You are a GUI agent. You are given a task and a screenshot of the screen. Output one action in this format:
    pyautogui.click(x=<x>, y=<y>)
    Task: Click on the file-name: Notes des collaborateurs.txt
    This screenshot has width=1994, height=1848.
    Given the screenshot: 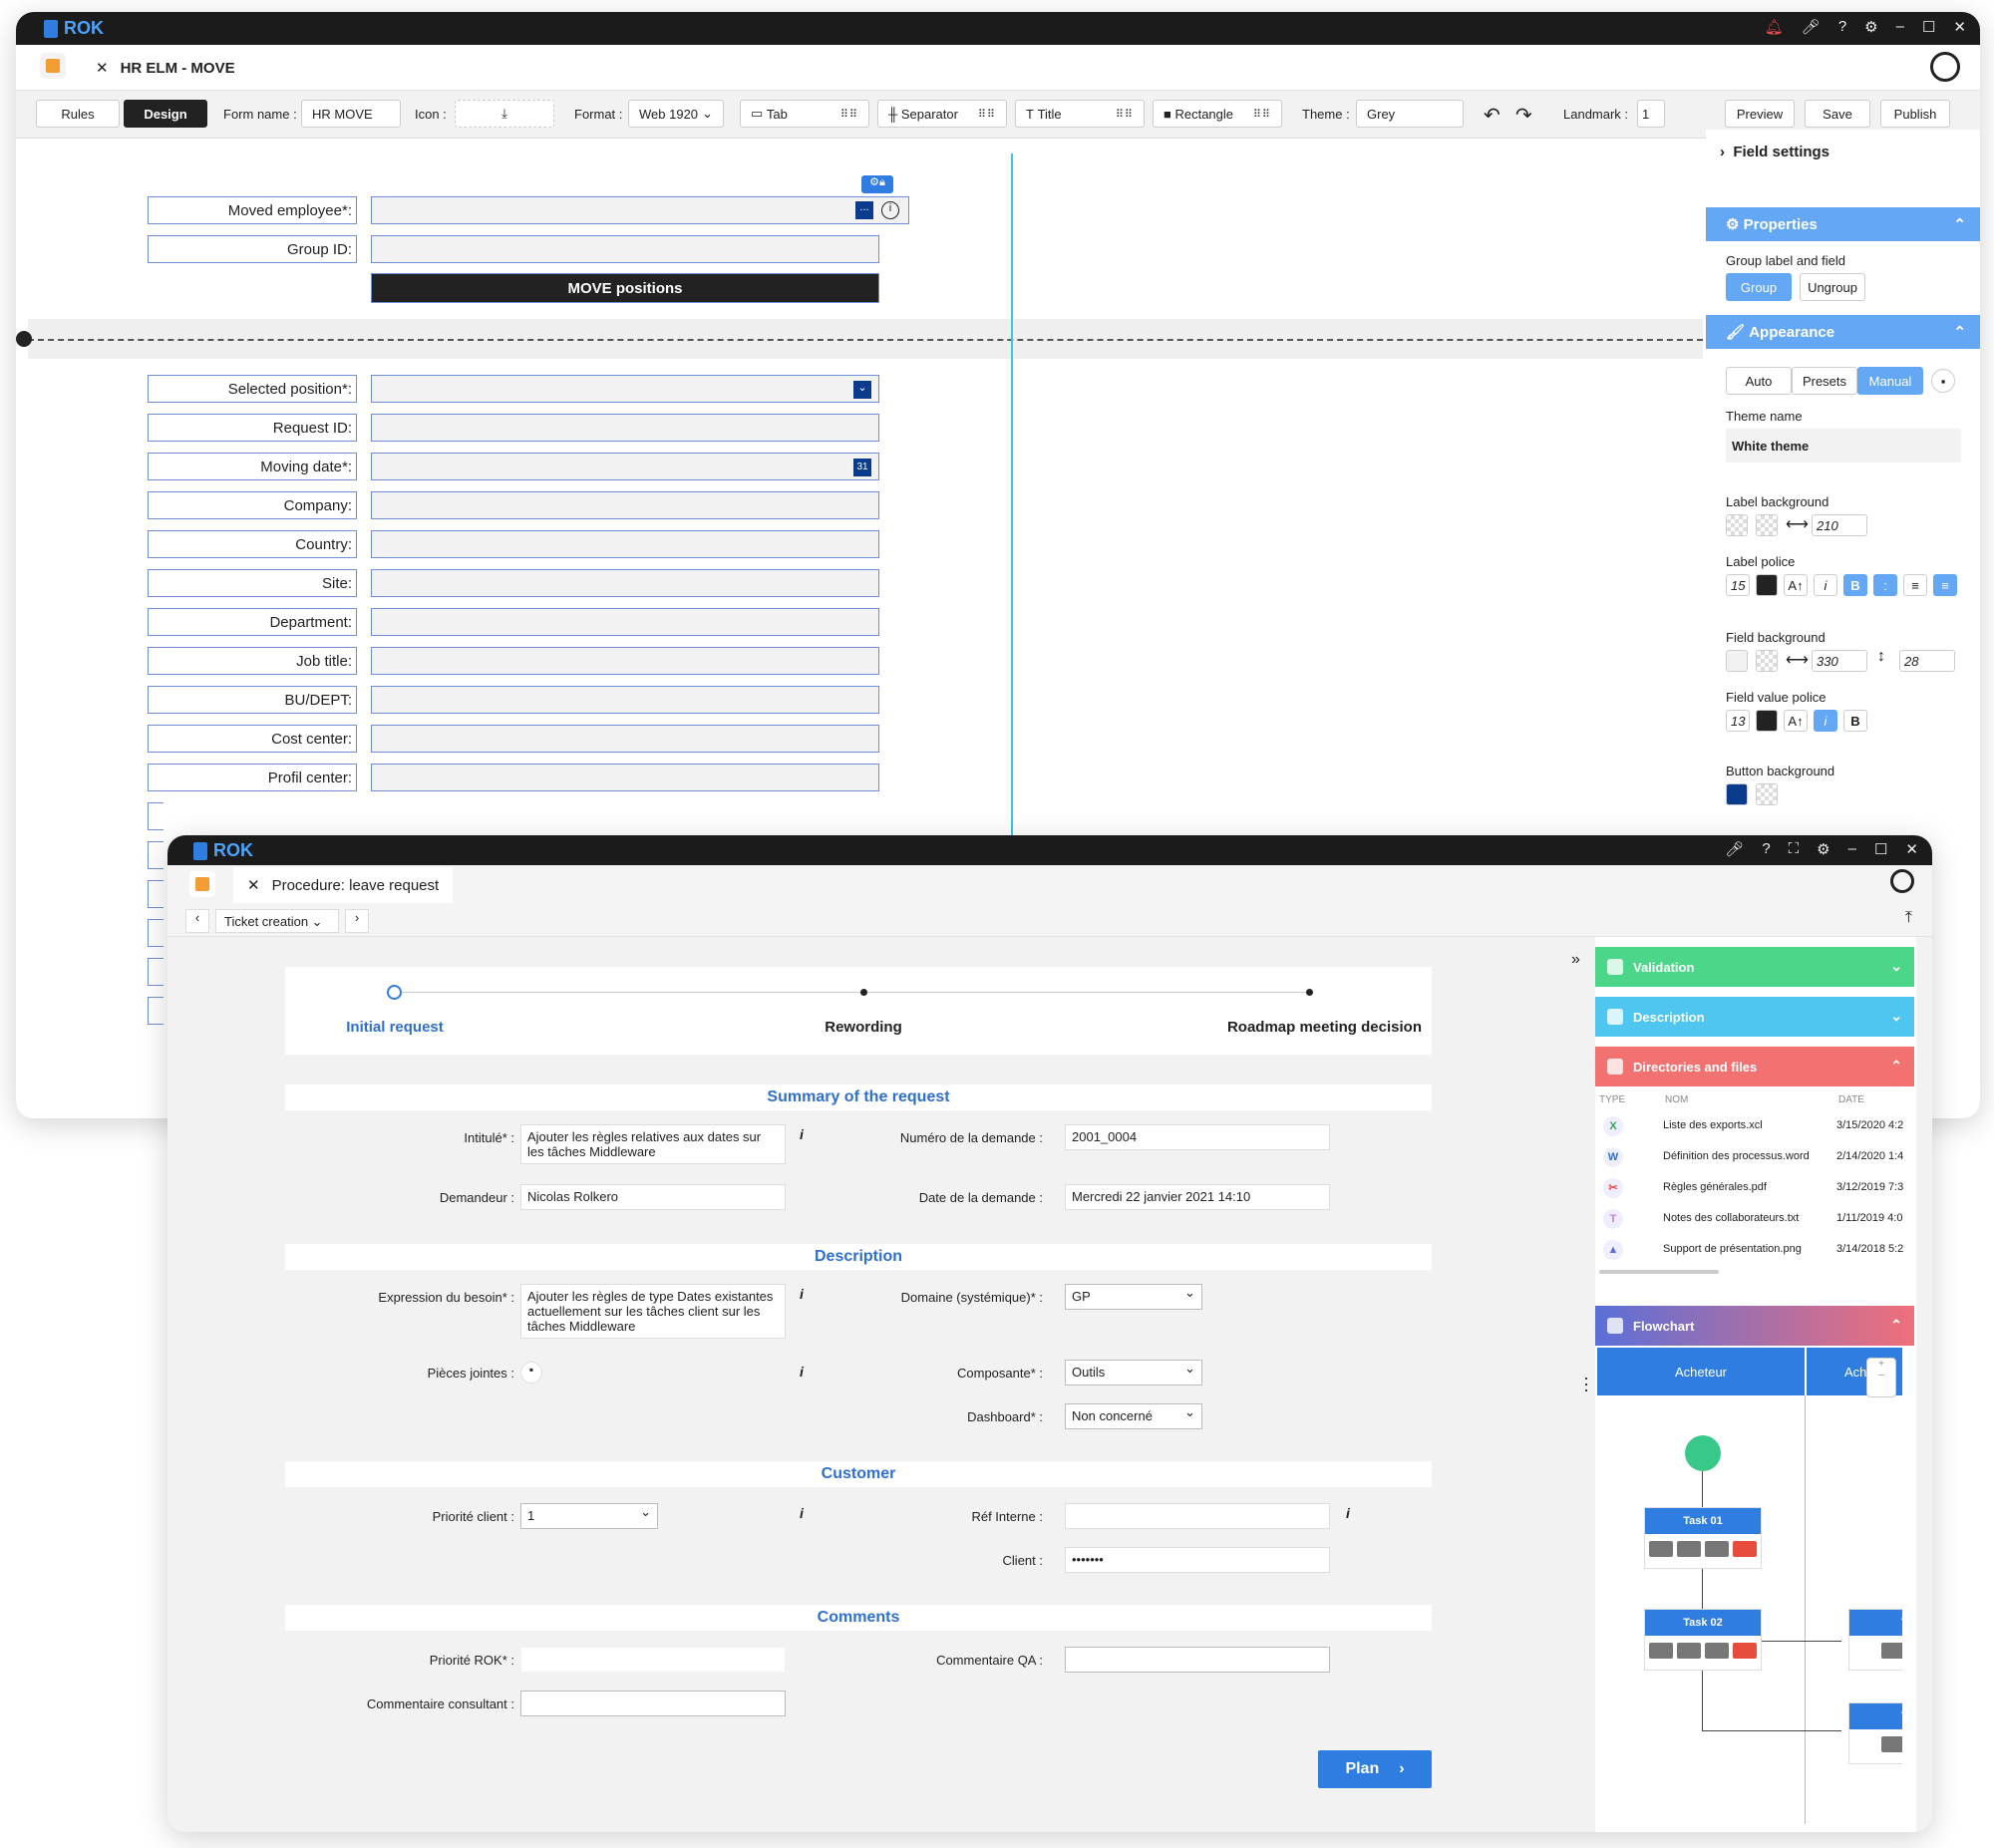 What is the action you would take?
    pyautogui.click(x=1748, y=1218)
    